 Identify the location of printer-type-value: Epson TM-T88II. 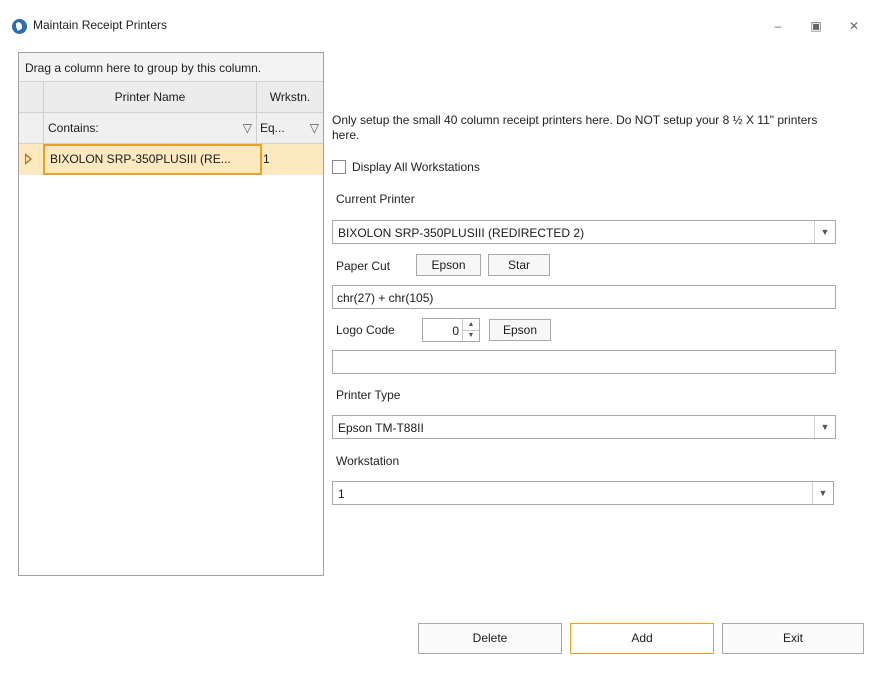
(381, 428).